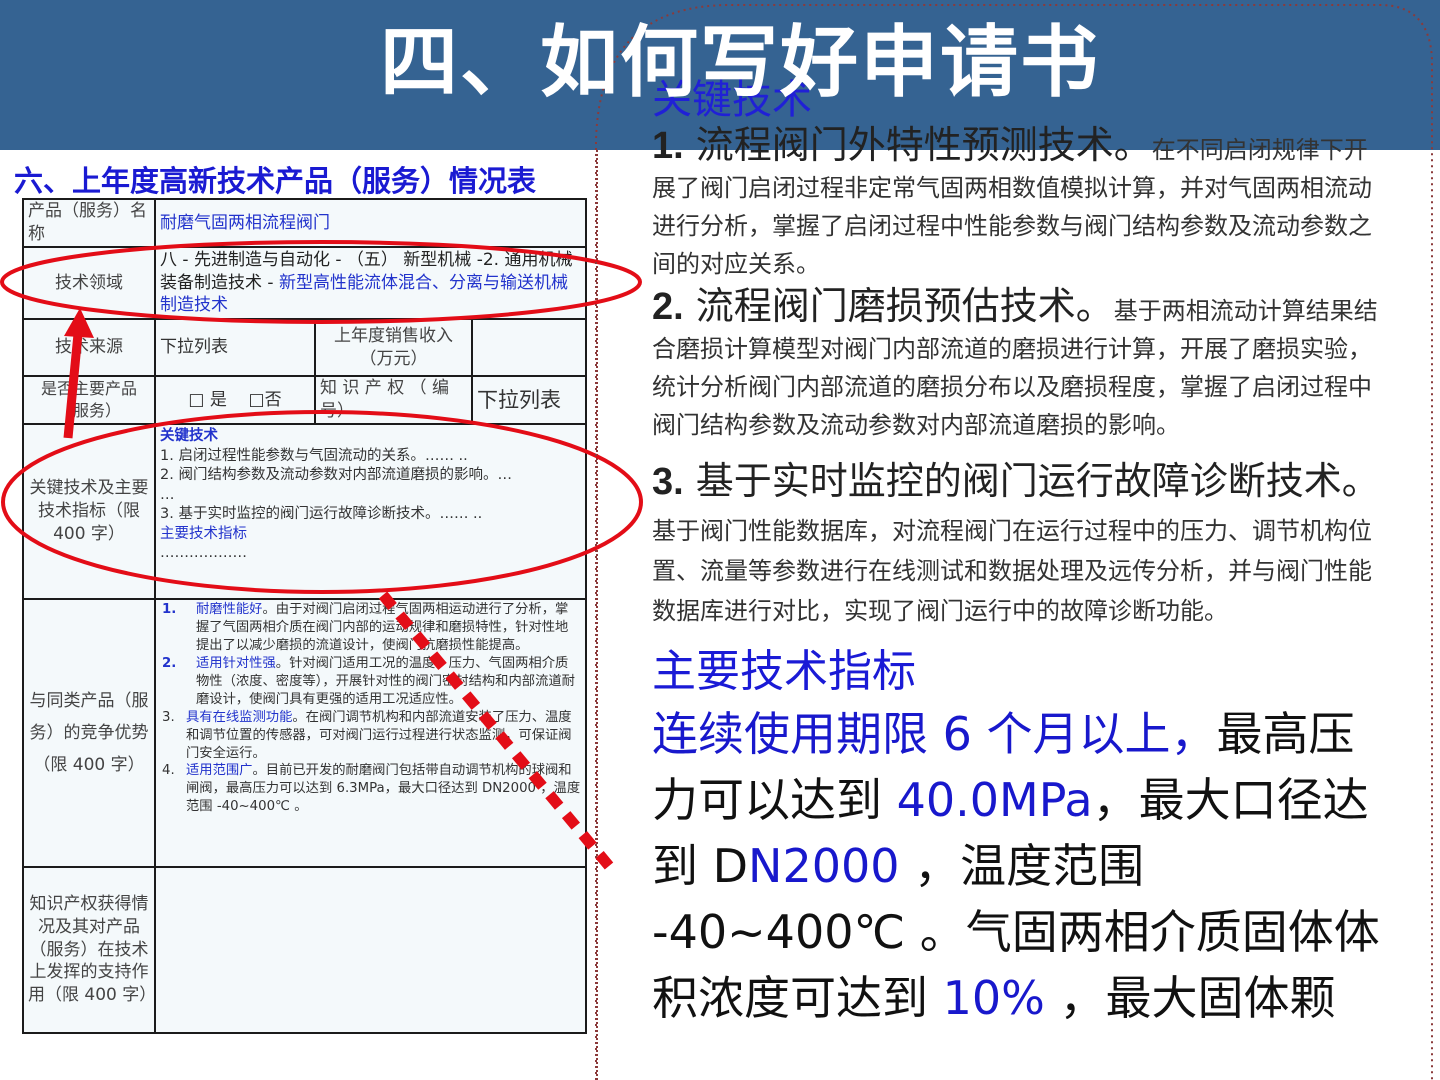 The width and height of the screenshot is (1440, 1080). I want to click on row-product-name: 产品（服务）名称 耐磨气固两相流程阀门, so click(304, 223).